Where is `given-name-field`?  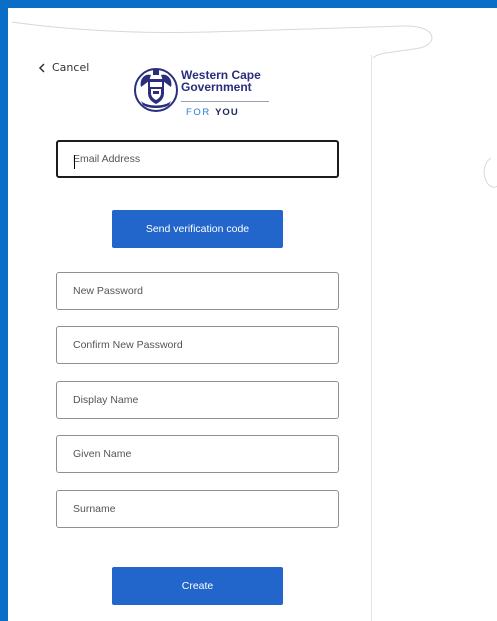
given-name-field is located at coordinates (197, 454).